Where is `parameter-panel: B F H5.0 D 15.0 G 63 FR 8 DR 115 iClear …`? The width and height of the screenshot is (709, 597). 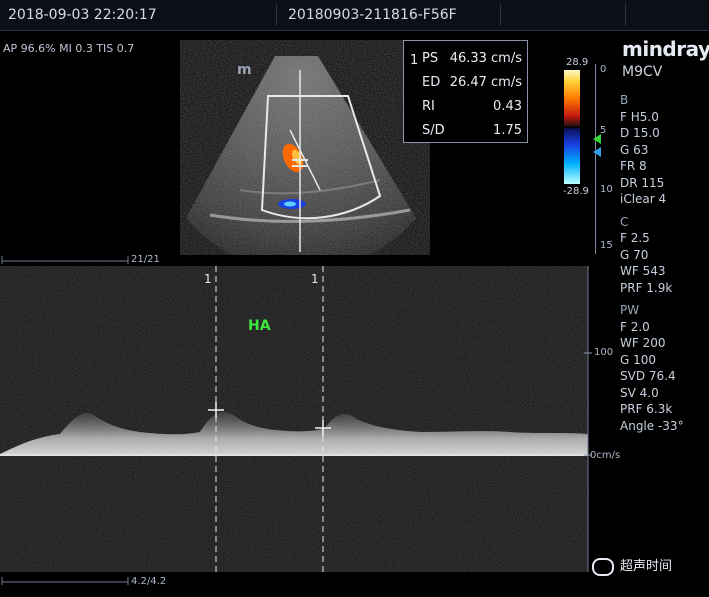 parameter-panel: B F H5.0 D 15.0 G 63 FR 8 DR 115 iClear … is located at coordinates (652, 263).